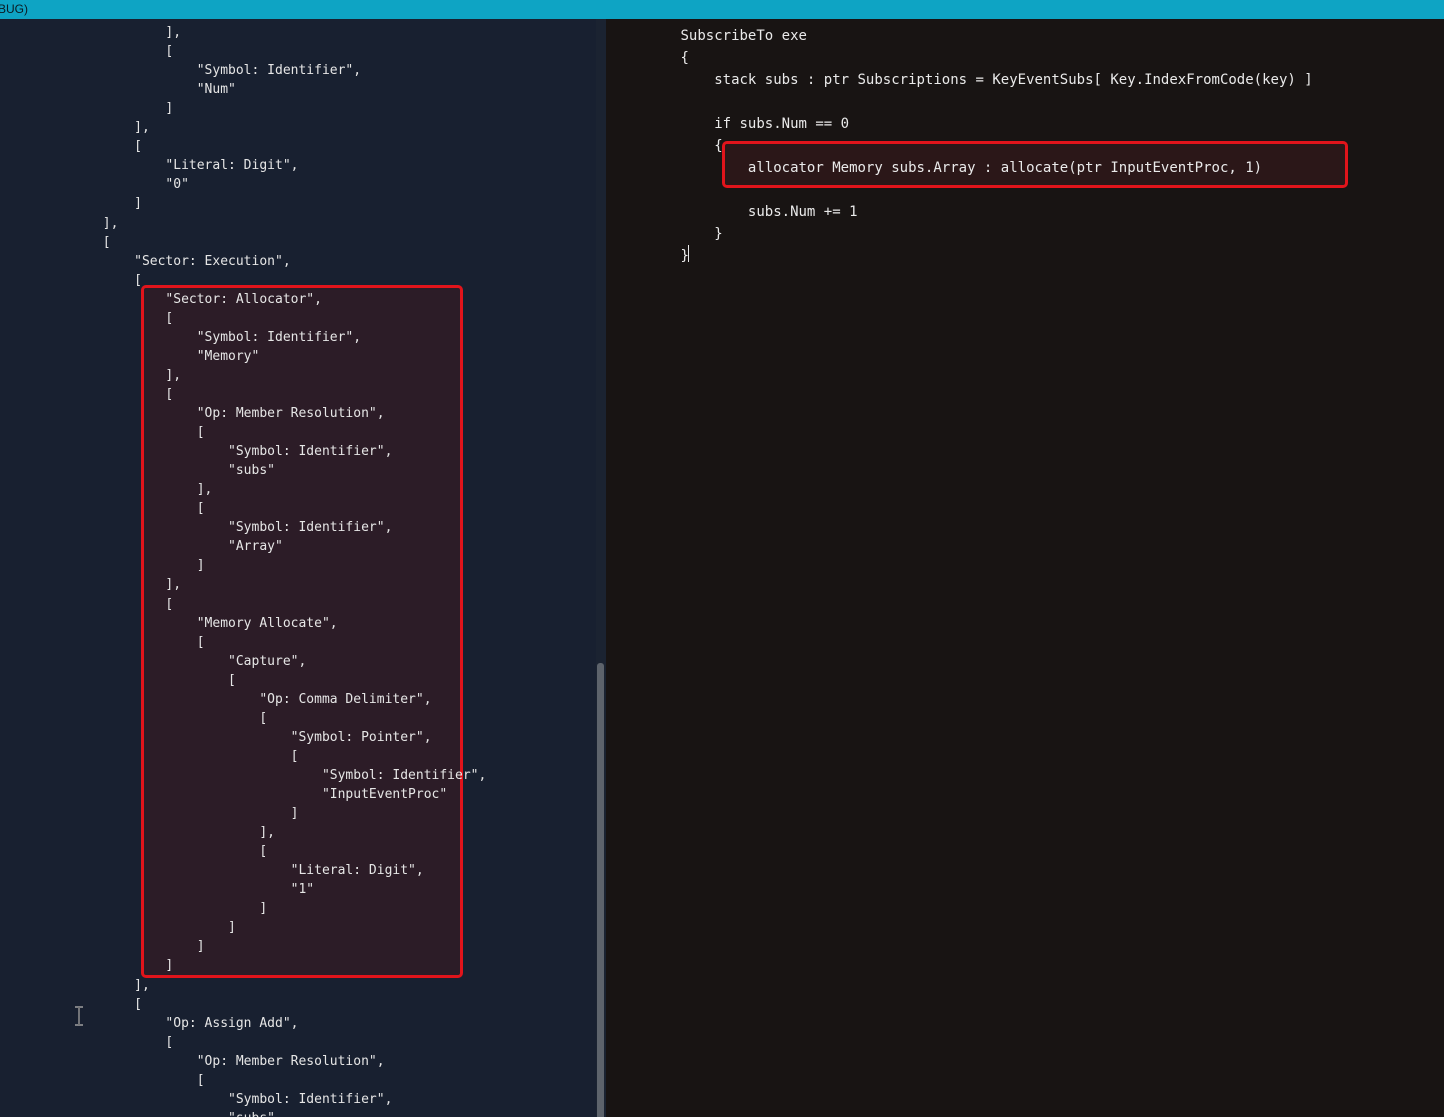 This screenshot has height=1117, width=1444. Describe the element at coordinates (14, 9) in the screenshot. I see `window-title: BUG)` at that location.